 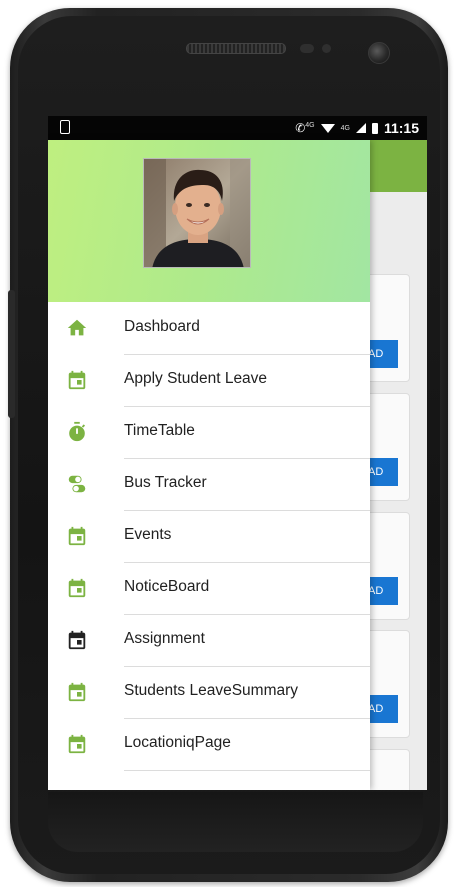 What do you see at coordinates (235, 822) in the screenshot?
I see `phone-chin` at bounding box center [235, 822].